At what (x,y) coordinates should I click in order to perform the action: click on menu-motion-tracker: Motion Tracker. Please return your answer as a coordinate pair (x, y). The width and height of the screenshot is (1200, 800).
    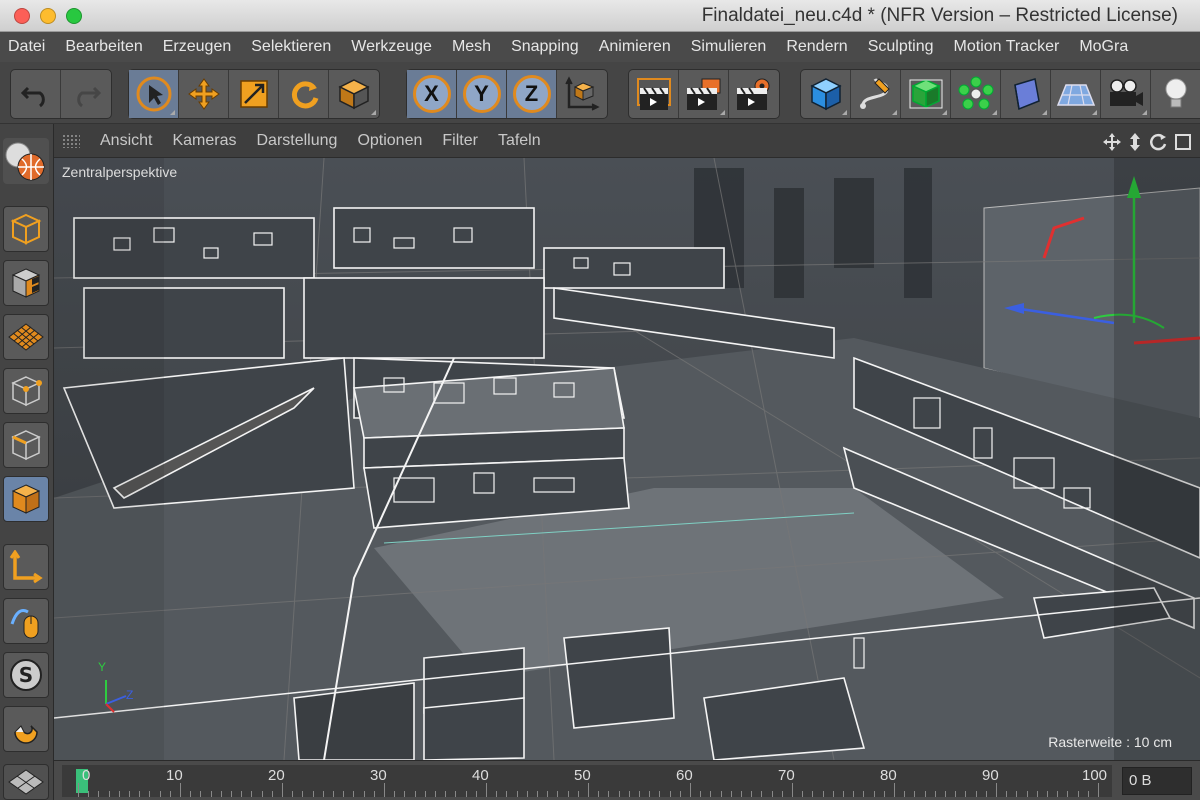
    Looking at the image, I should click on (1007, 47).